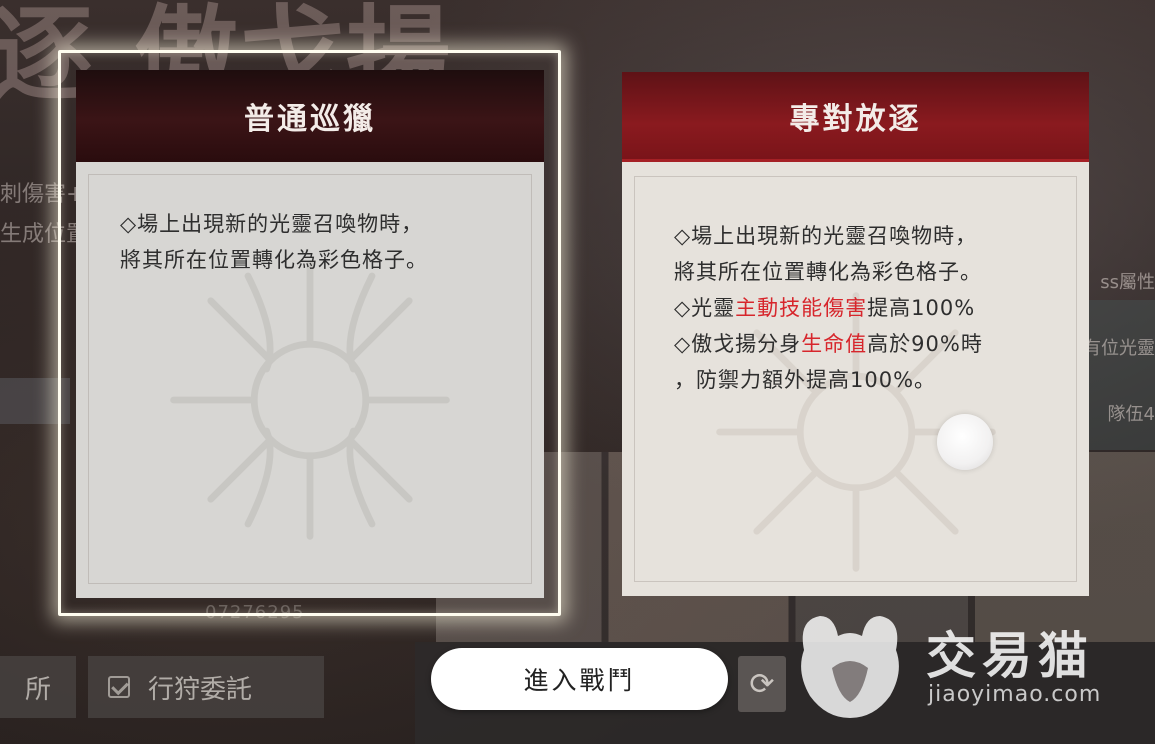 This screenshot has height=744, width=1155. I want to click on right-strip, so click(1120, 375).